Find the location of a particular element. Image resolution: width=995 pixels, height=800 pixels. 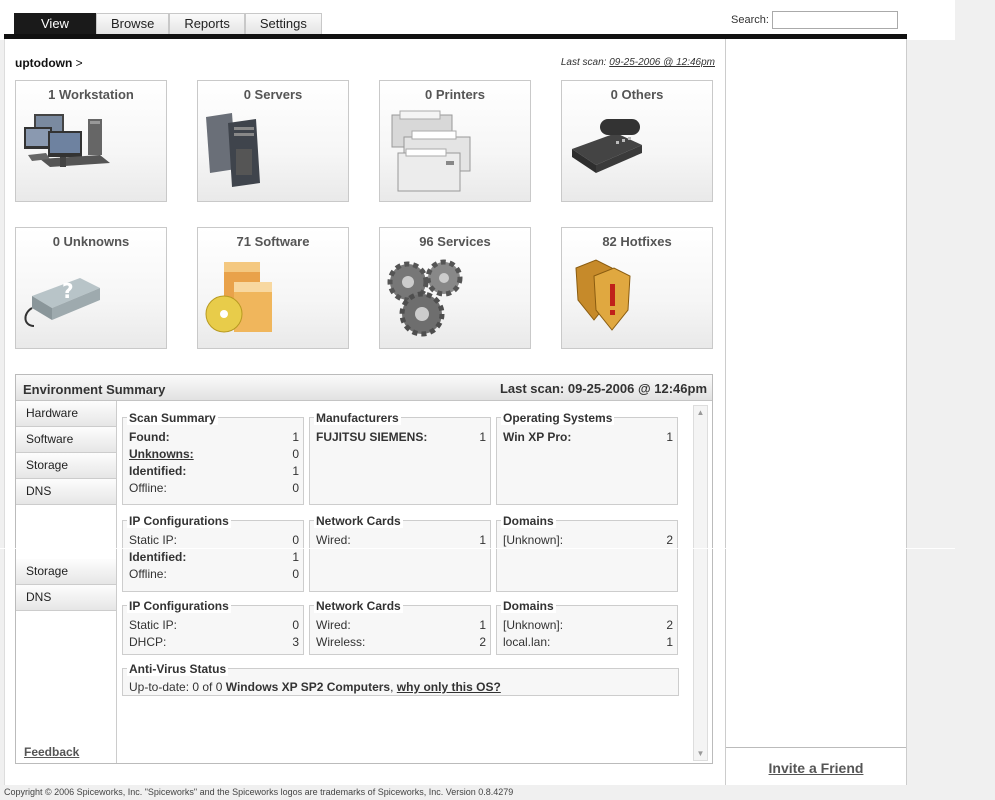

last-scan-info: Last scan: 09-25-2006 @ 12:46pm is located at coordinates (638, 62).